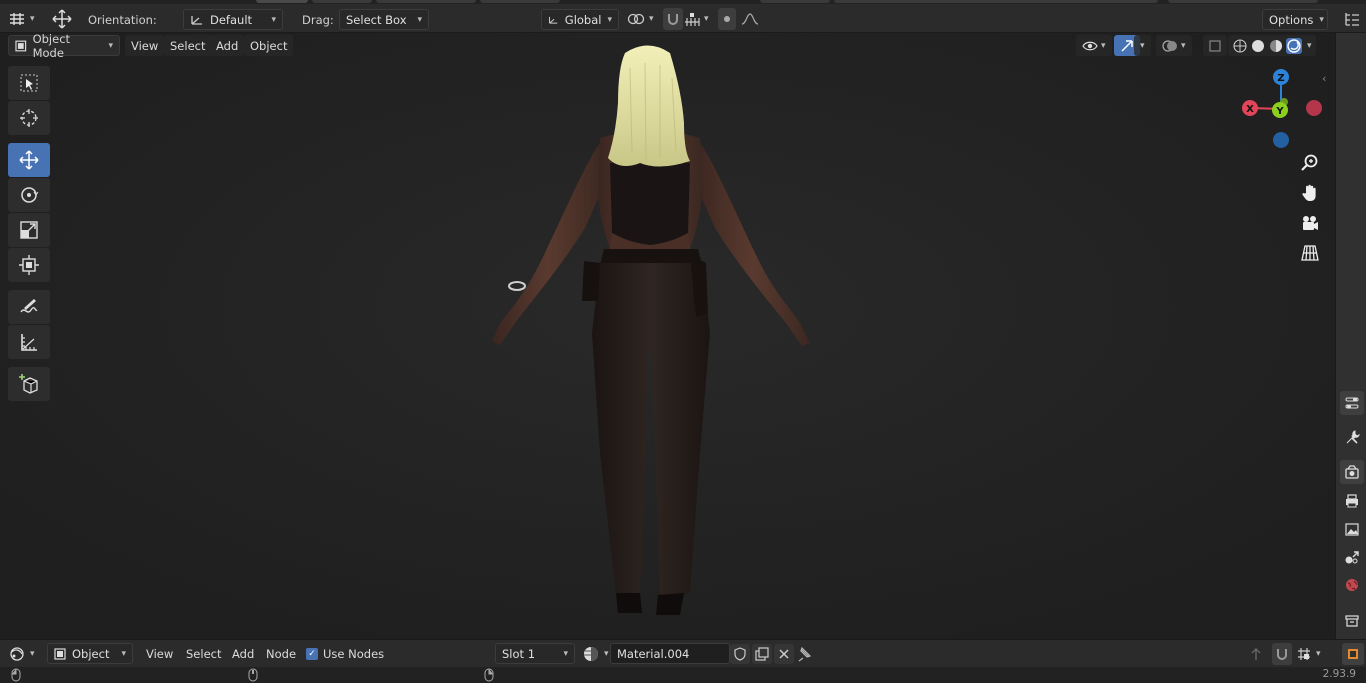 The image size is (1366, 683). What do you see at coordinates (1352, 621) in the screenshot?
I see `collection-tab` at bounding box center [1352, 621].